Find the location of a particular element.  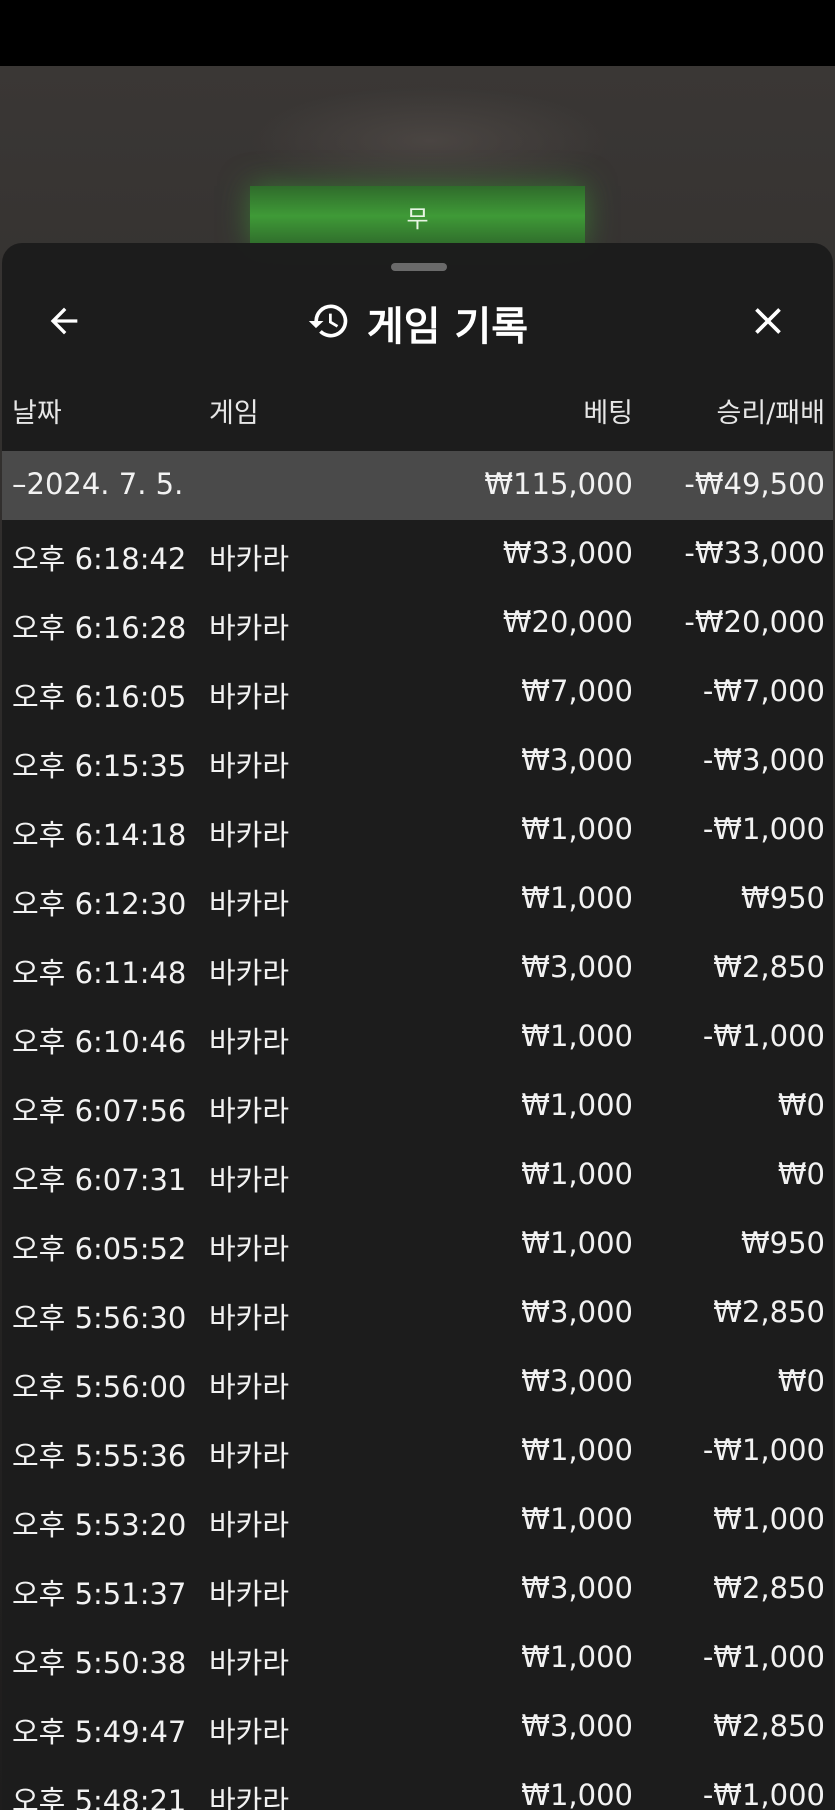

table-row: 오후 6:05:52 바카라 ₩1,000 ₩950 is located at coordinates (417, 1244).